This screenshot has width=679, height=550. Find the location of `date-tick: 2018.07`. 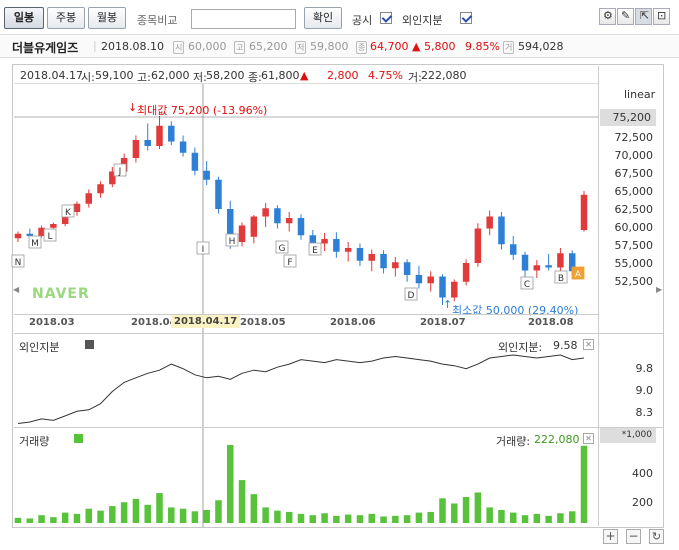

date-tick: 2018.07 is located at coordinates (443, 322).